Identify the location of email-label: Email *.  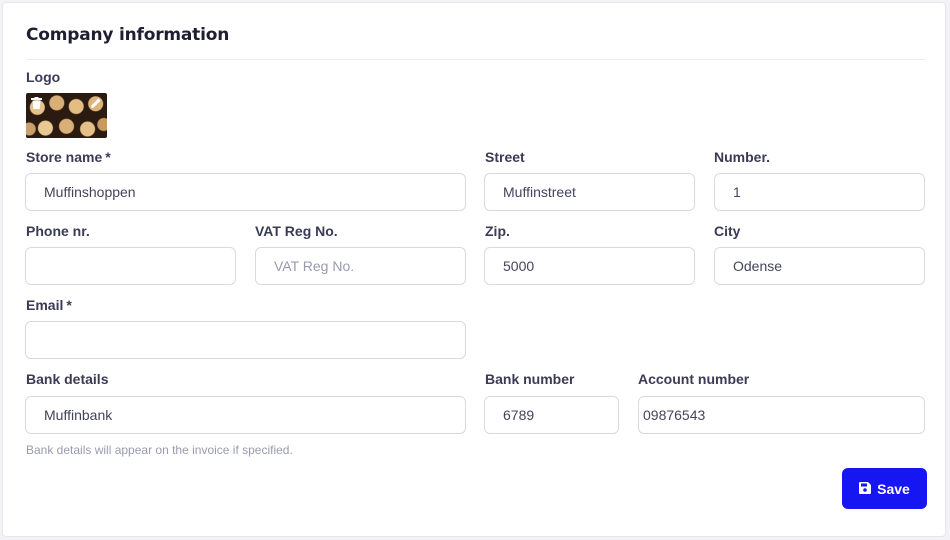
(49, 305).